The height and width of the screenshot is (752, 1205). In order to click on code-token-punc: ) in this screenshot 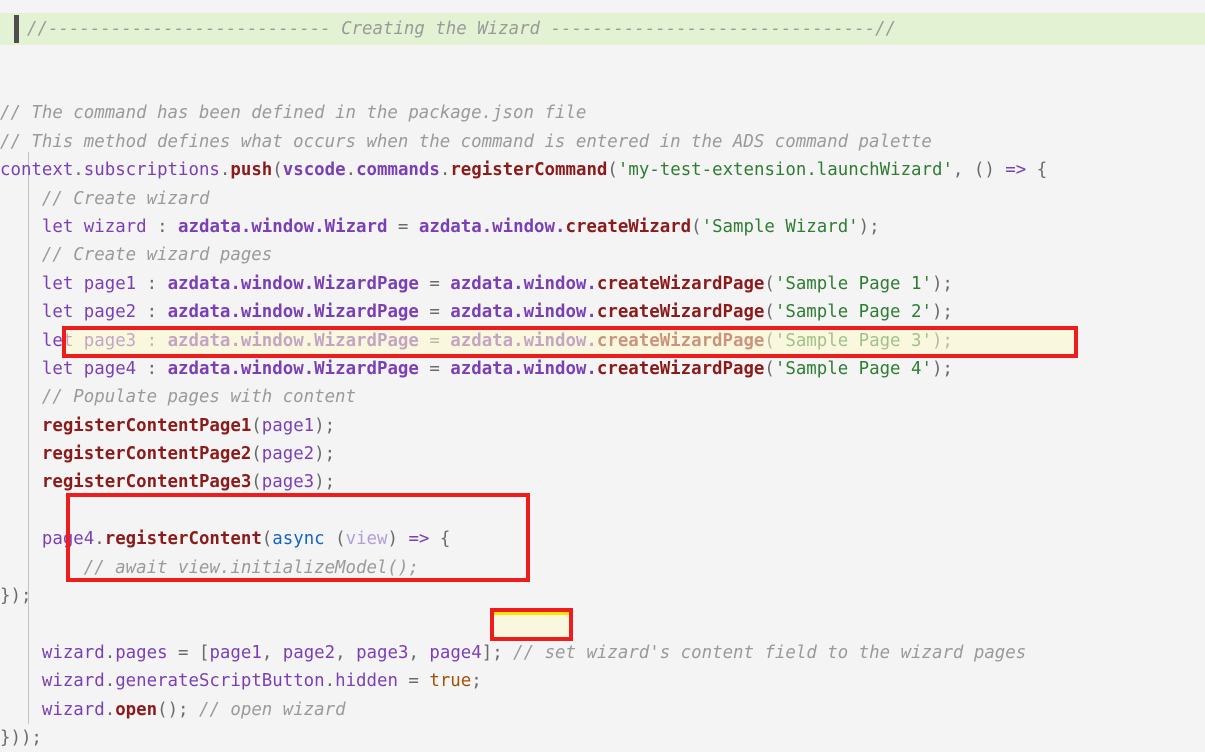, I will do `click(398, 539)`.